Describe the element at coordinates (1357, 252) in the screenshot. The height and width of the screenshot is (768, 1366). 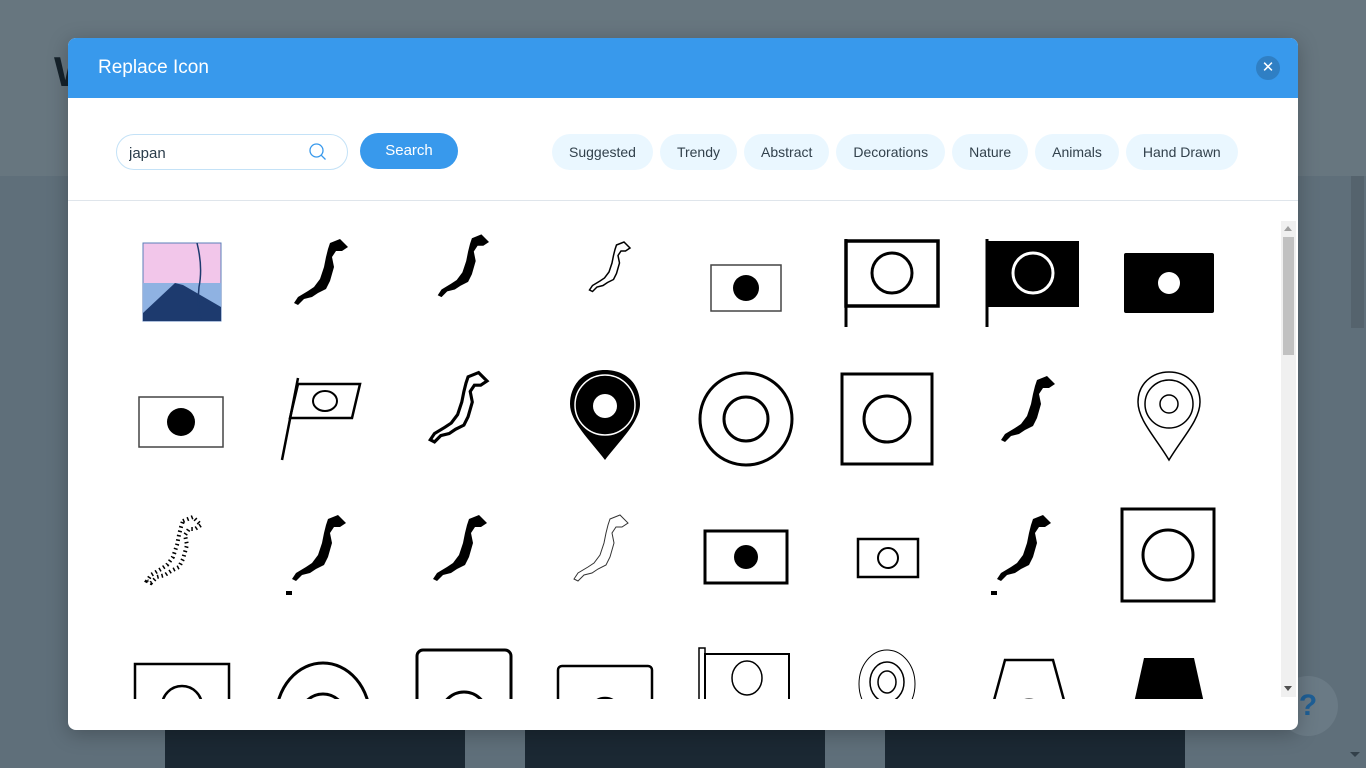
I see `page-scrollbar` at that location.